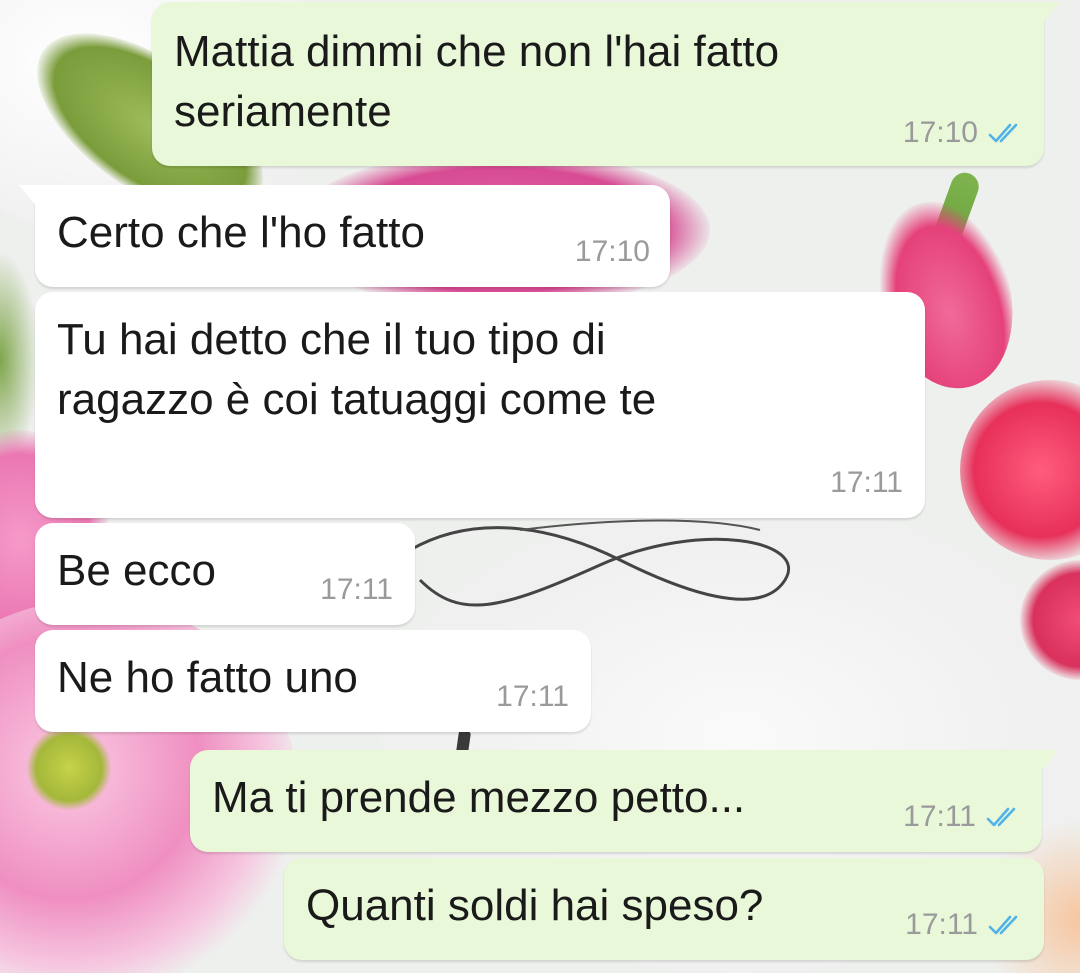 This screenshot has width=1080, height=973. Describe the element at coordinates (241, 232) in the screenshot. I see `message-text: Certo che l'ho fatto` at that location.